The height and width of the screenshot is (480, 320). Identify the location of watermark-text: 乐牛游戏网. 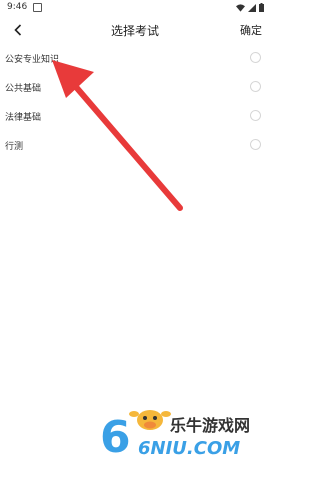
(210, 425).